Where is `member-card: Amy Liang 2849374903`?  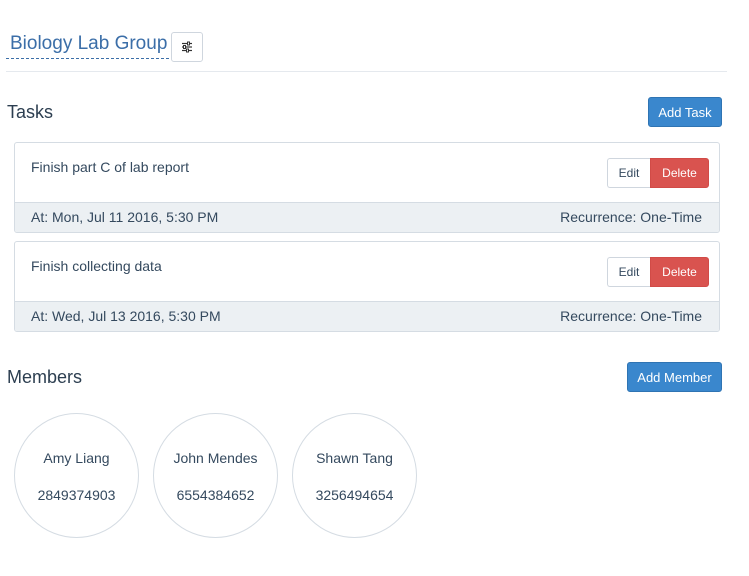
member-card: Amy Liang 2849374903 is located at coordinates (76, 475).